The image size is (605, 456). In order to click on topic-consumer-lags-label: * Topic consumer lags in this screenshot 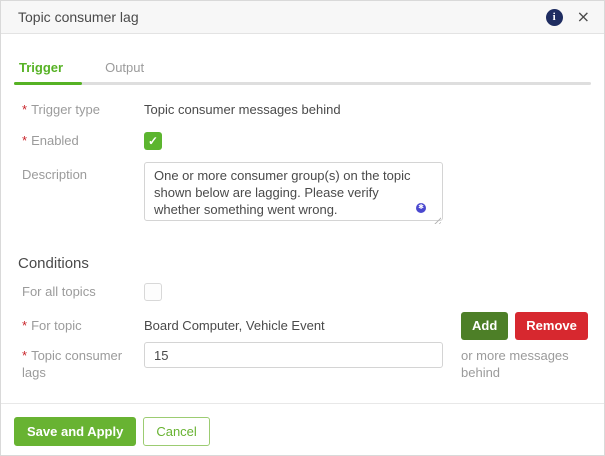, I will do `click(72, 364)`.